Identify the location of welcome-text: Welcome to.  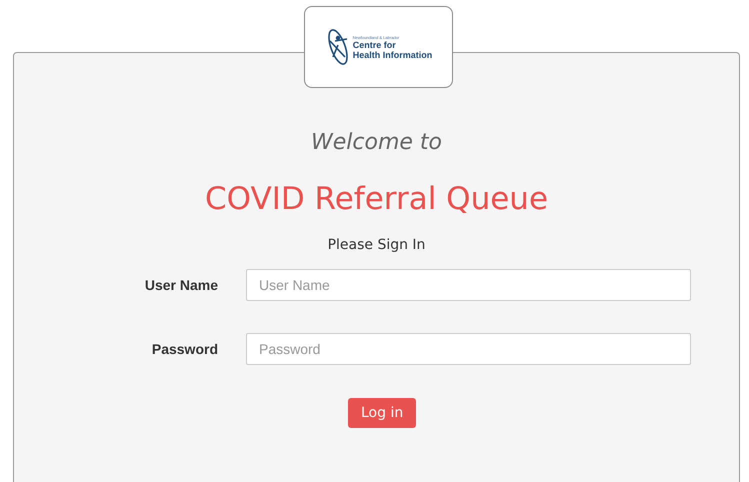
(376, 142).